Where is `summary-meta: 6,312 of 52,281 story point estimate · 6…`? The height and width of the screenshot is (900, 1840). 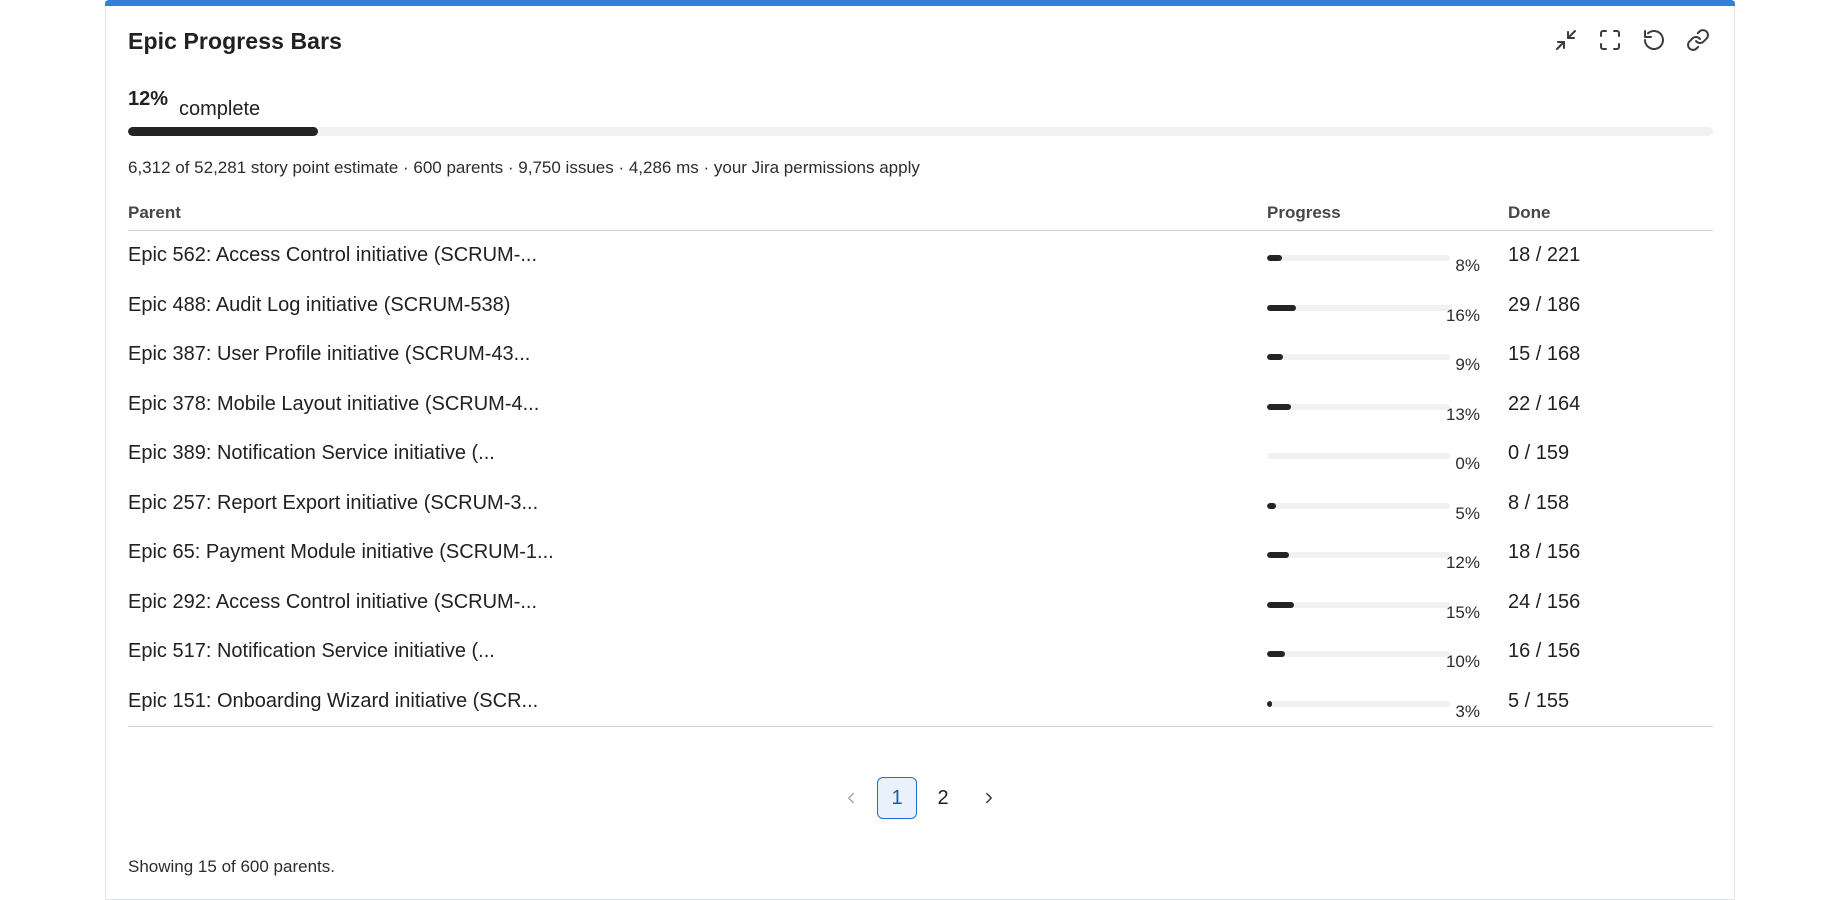
summary-meta: 6,312 of 52,281 story point estimate · 6… is located at coordinates (524, 167).